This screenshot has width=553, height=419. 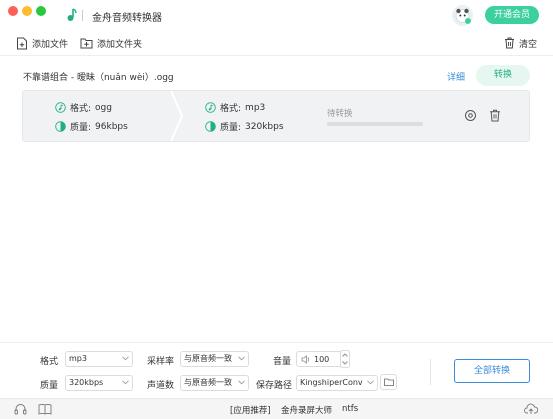 What do you see at coordinates (375, 124) in the screenshot?
I see `progress-bar` at bounding box center [375, 124].